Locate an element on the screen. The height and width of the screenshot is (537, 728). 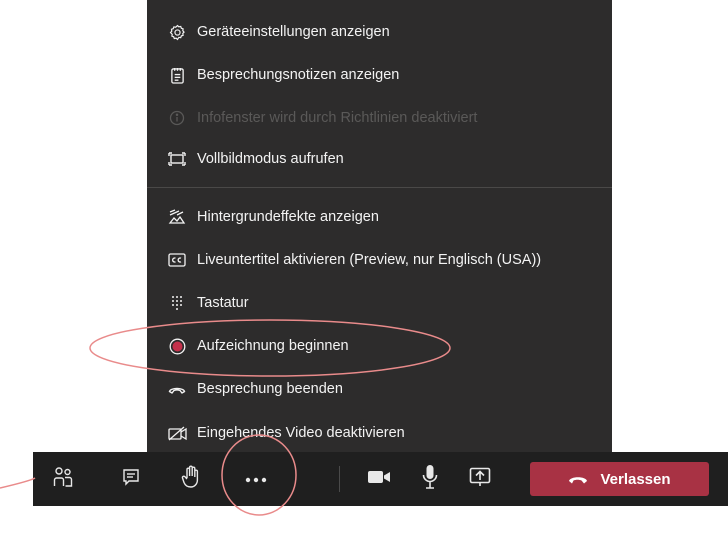
more-options-button is located at coordinates (256, 479).